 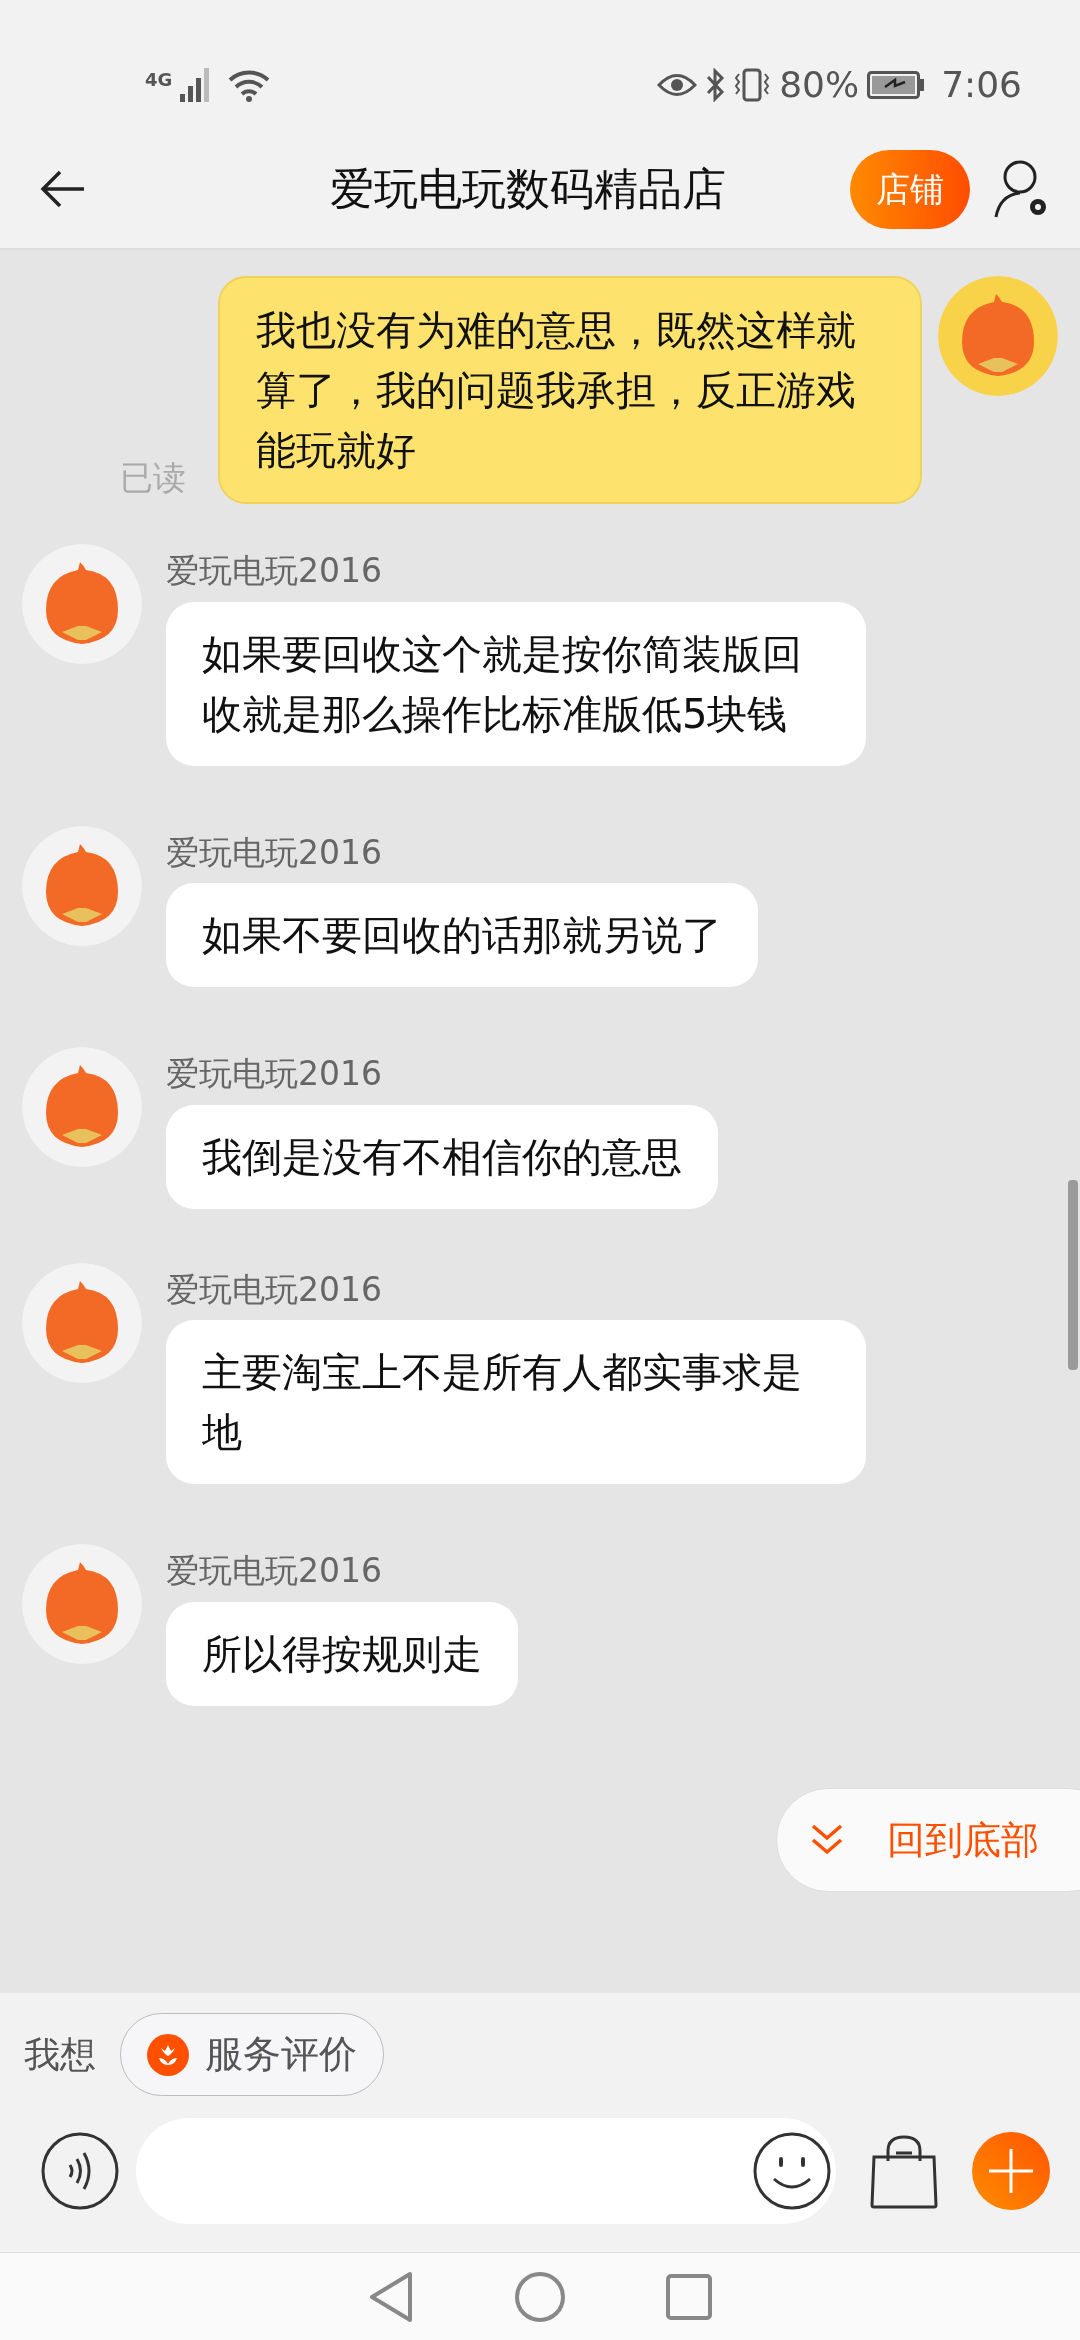 What do you see at coordinates (752, 85) in the screenshot?
I see `vibrate-icon` at bounding box center [752, 85].